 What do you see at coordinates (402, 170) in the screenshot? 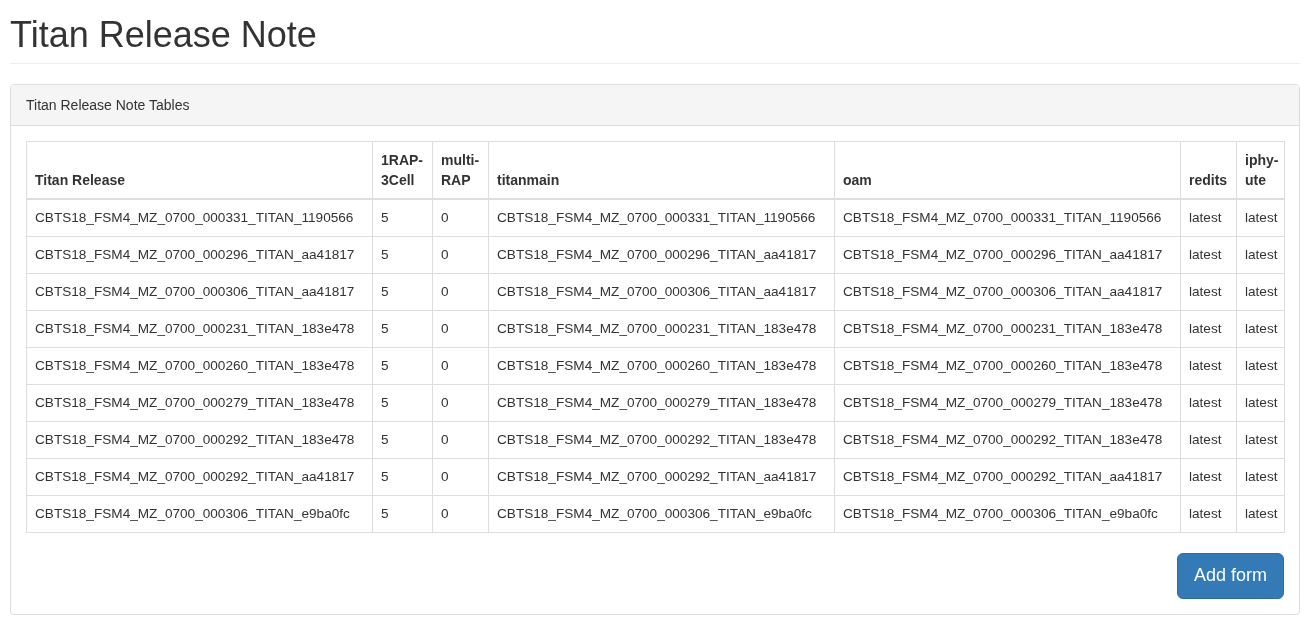
I see `column-header: 1RAP-3Cell` at bounding box center [402, 170].